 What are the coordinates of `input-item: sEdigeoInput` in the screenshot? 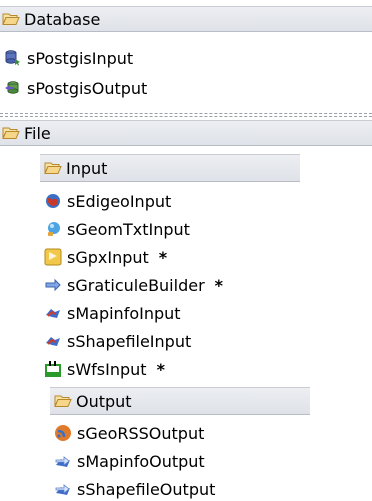 It's located at (107, 201).